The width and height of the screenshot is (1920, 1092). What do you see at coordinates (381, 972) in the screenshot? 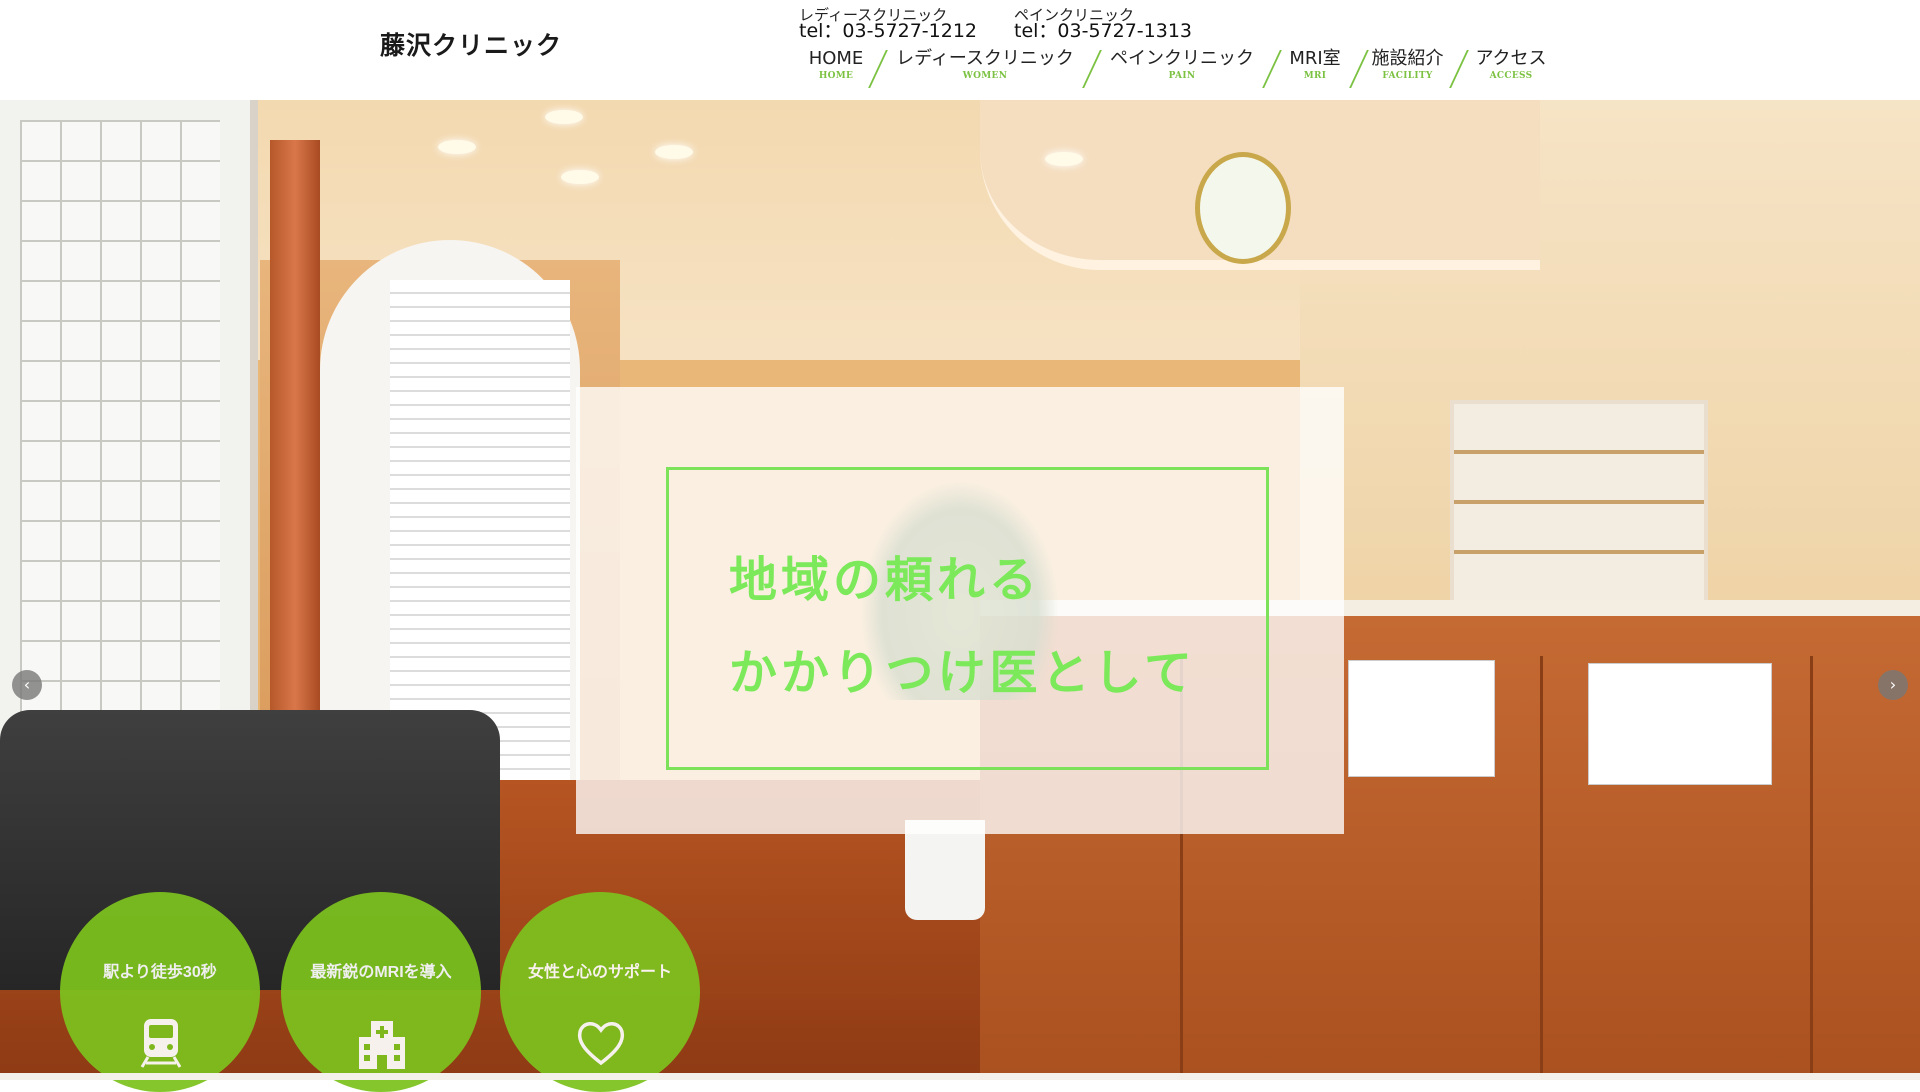
I see `feature-mri-label: 最新鋭のMRIを導入` at bounding box center [381, 972].